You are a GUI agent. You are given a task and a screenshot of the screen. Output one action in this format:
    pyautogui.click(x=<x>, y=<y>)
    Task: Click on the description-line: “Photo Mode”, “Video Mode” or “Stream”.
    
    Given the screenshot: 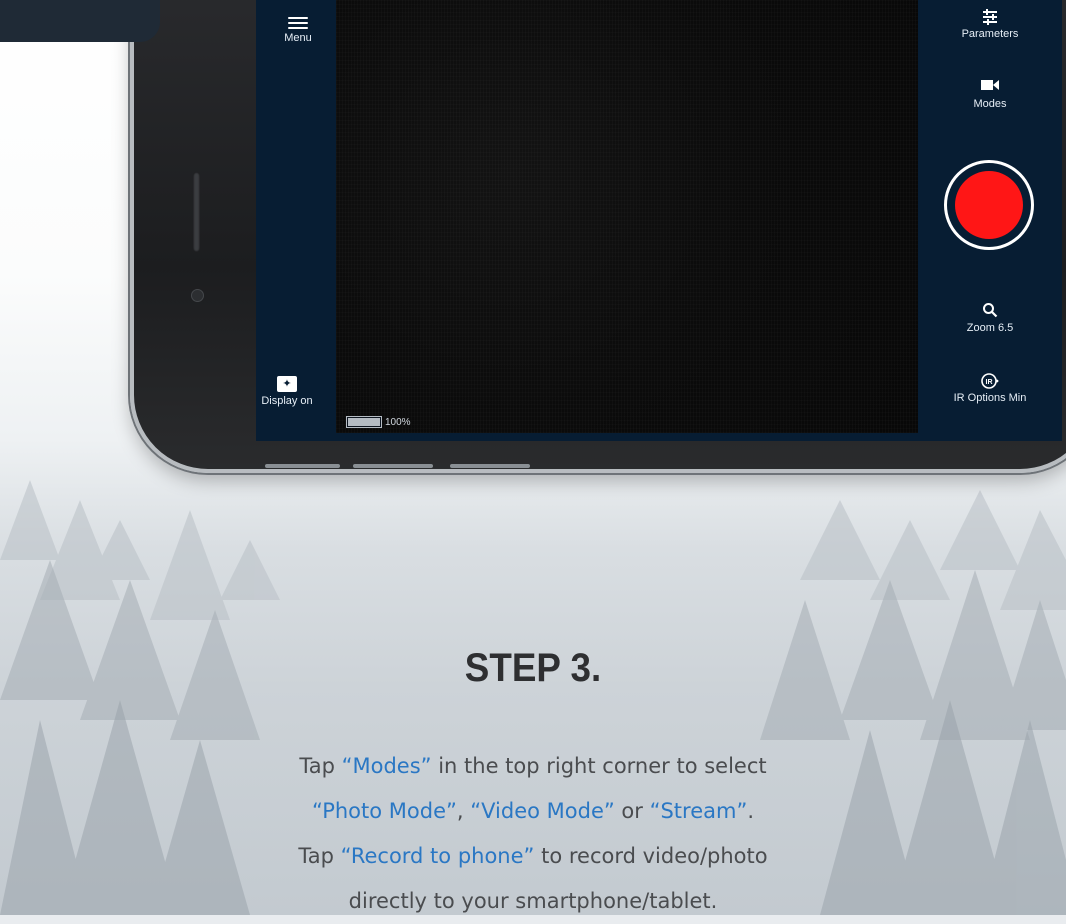 What is the action you would take?
    pyautogui.click(x=533, y=811)
    